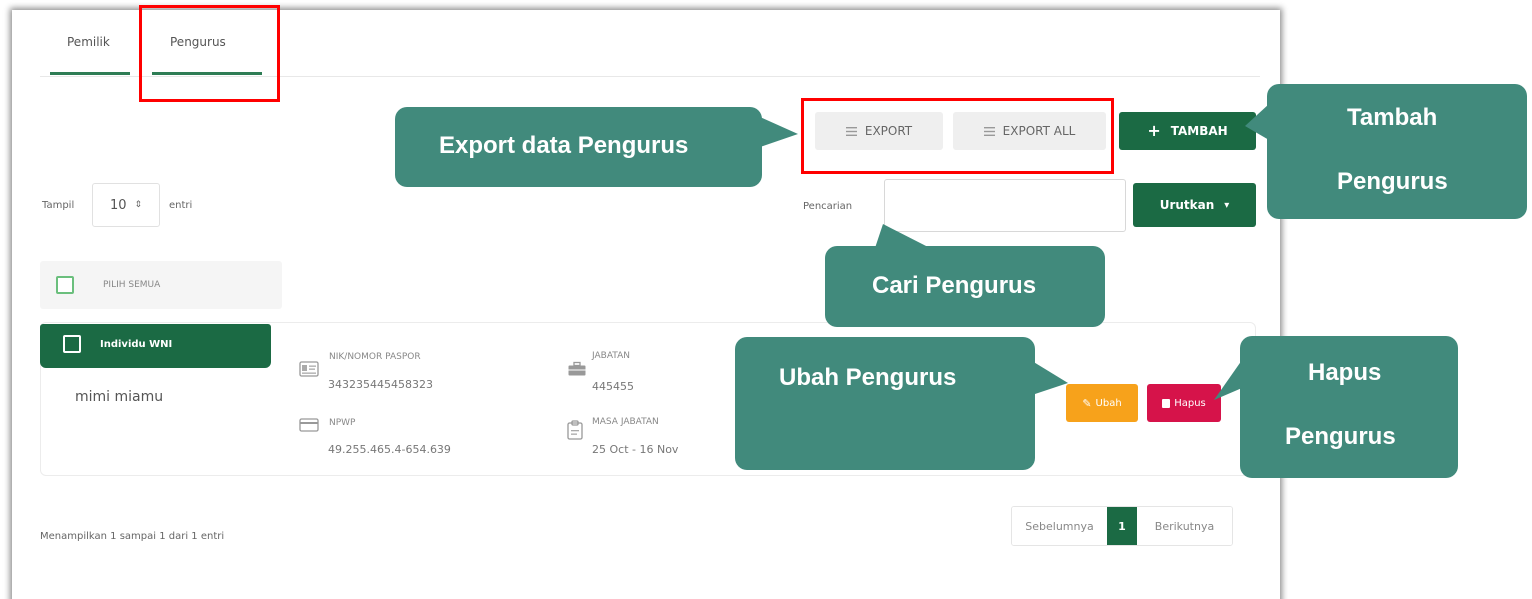 This screenshot has height=599, width=1532. I want to click on callout-ubah: Ubah Pengurus, so click(901, 403).